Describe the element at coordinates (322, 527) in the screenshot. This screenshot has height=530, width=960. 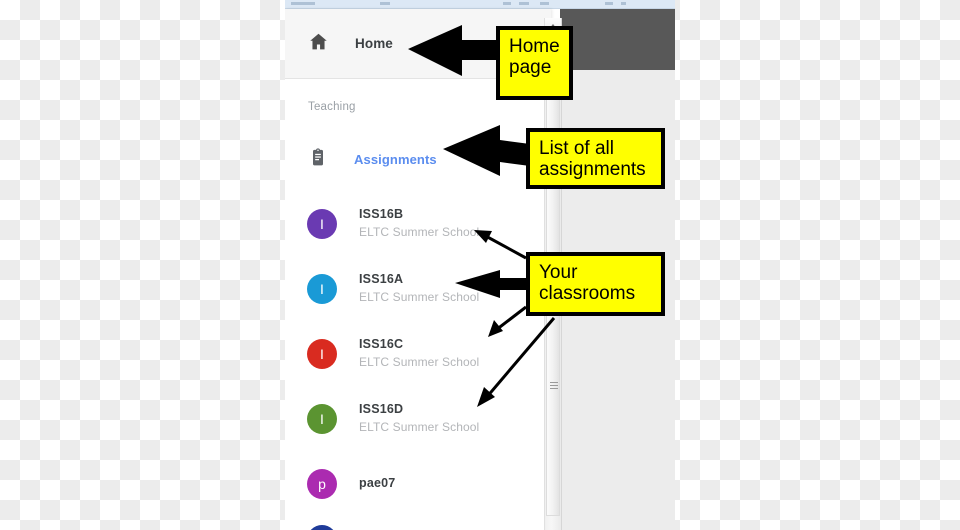
I see `sidebar-item-class-partial` at that location.